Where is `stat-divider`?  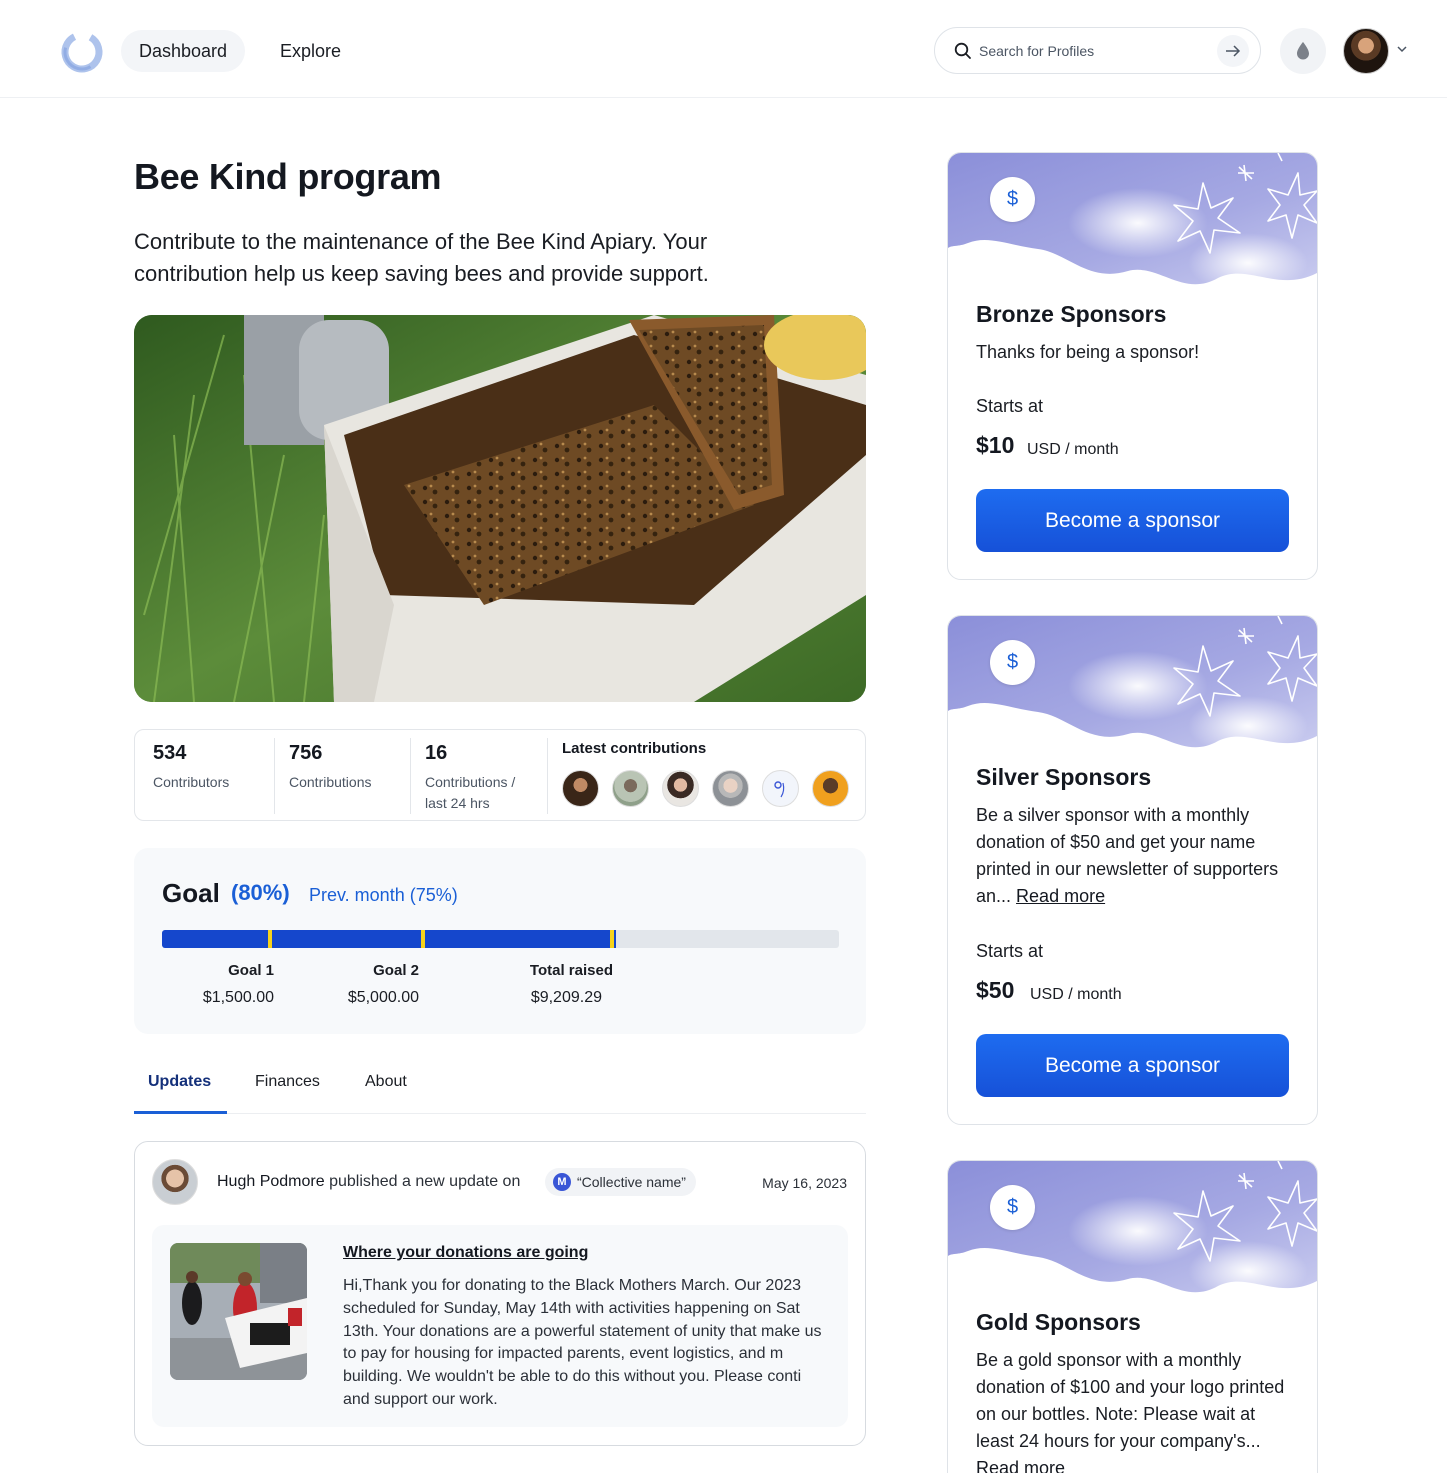
stat-divider is located at coordinates (547, 776).